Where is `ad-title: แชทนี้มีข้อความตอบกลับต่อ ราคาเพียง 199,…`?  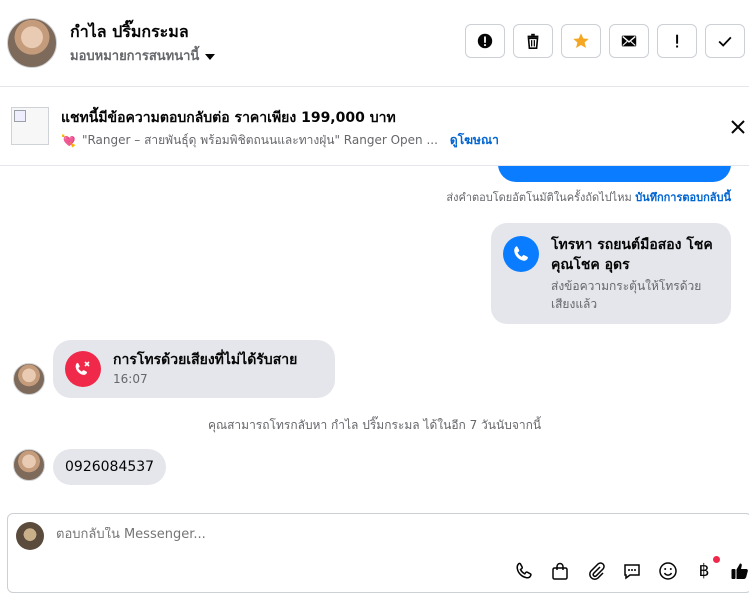
ad-title: แชทนี้มีข้อความตอบกลับต่อ ราคาเพียง 199,… is located at coordinates (228, 118).